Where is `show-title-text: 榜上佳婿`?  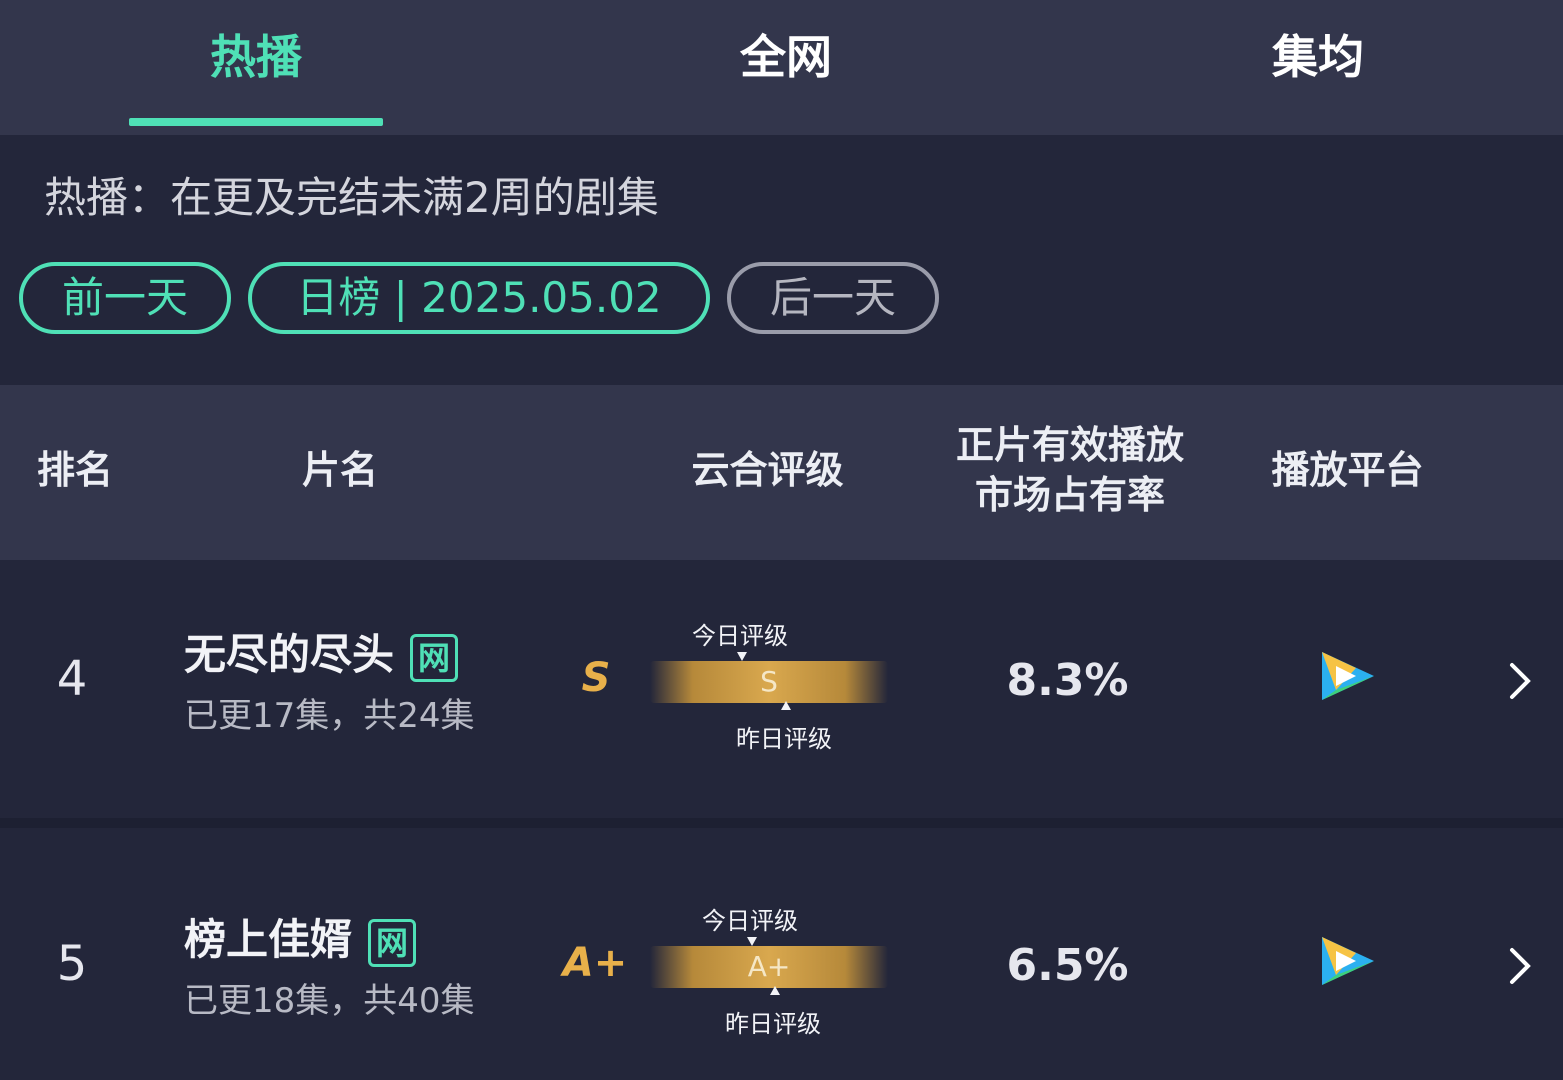 show-title-text: 榜上佳婿 is located at coordinates (268, 939).